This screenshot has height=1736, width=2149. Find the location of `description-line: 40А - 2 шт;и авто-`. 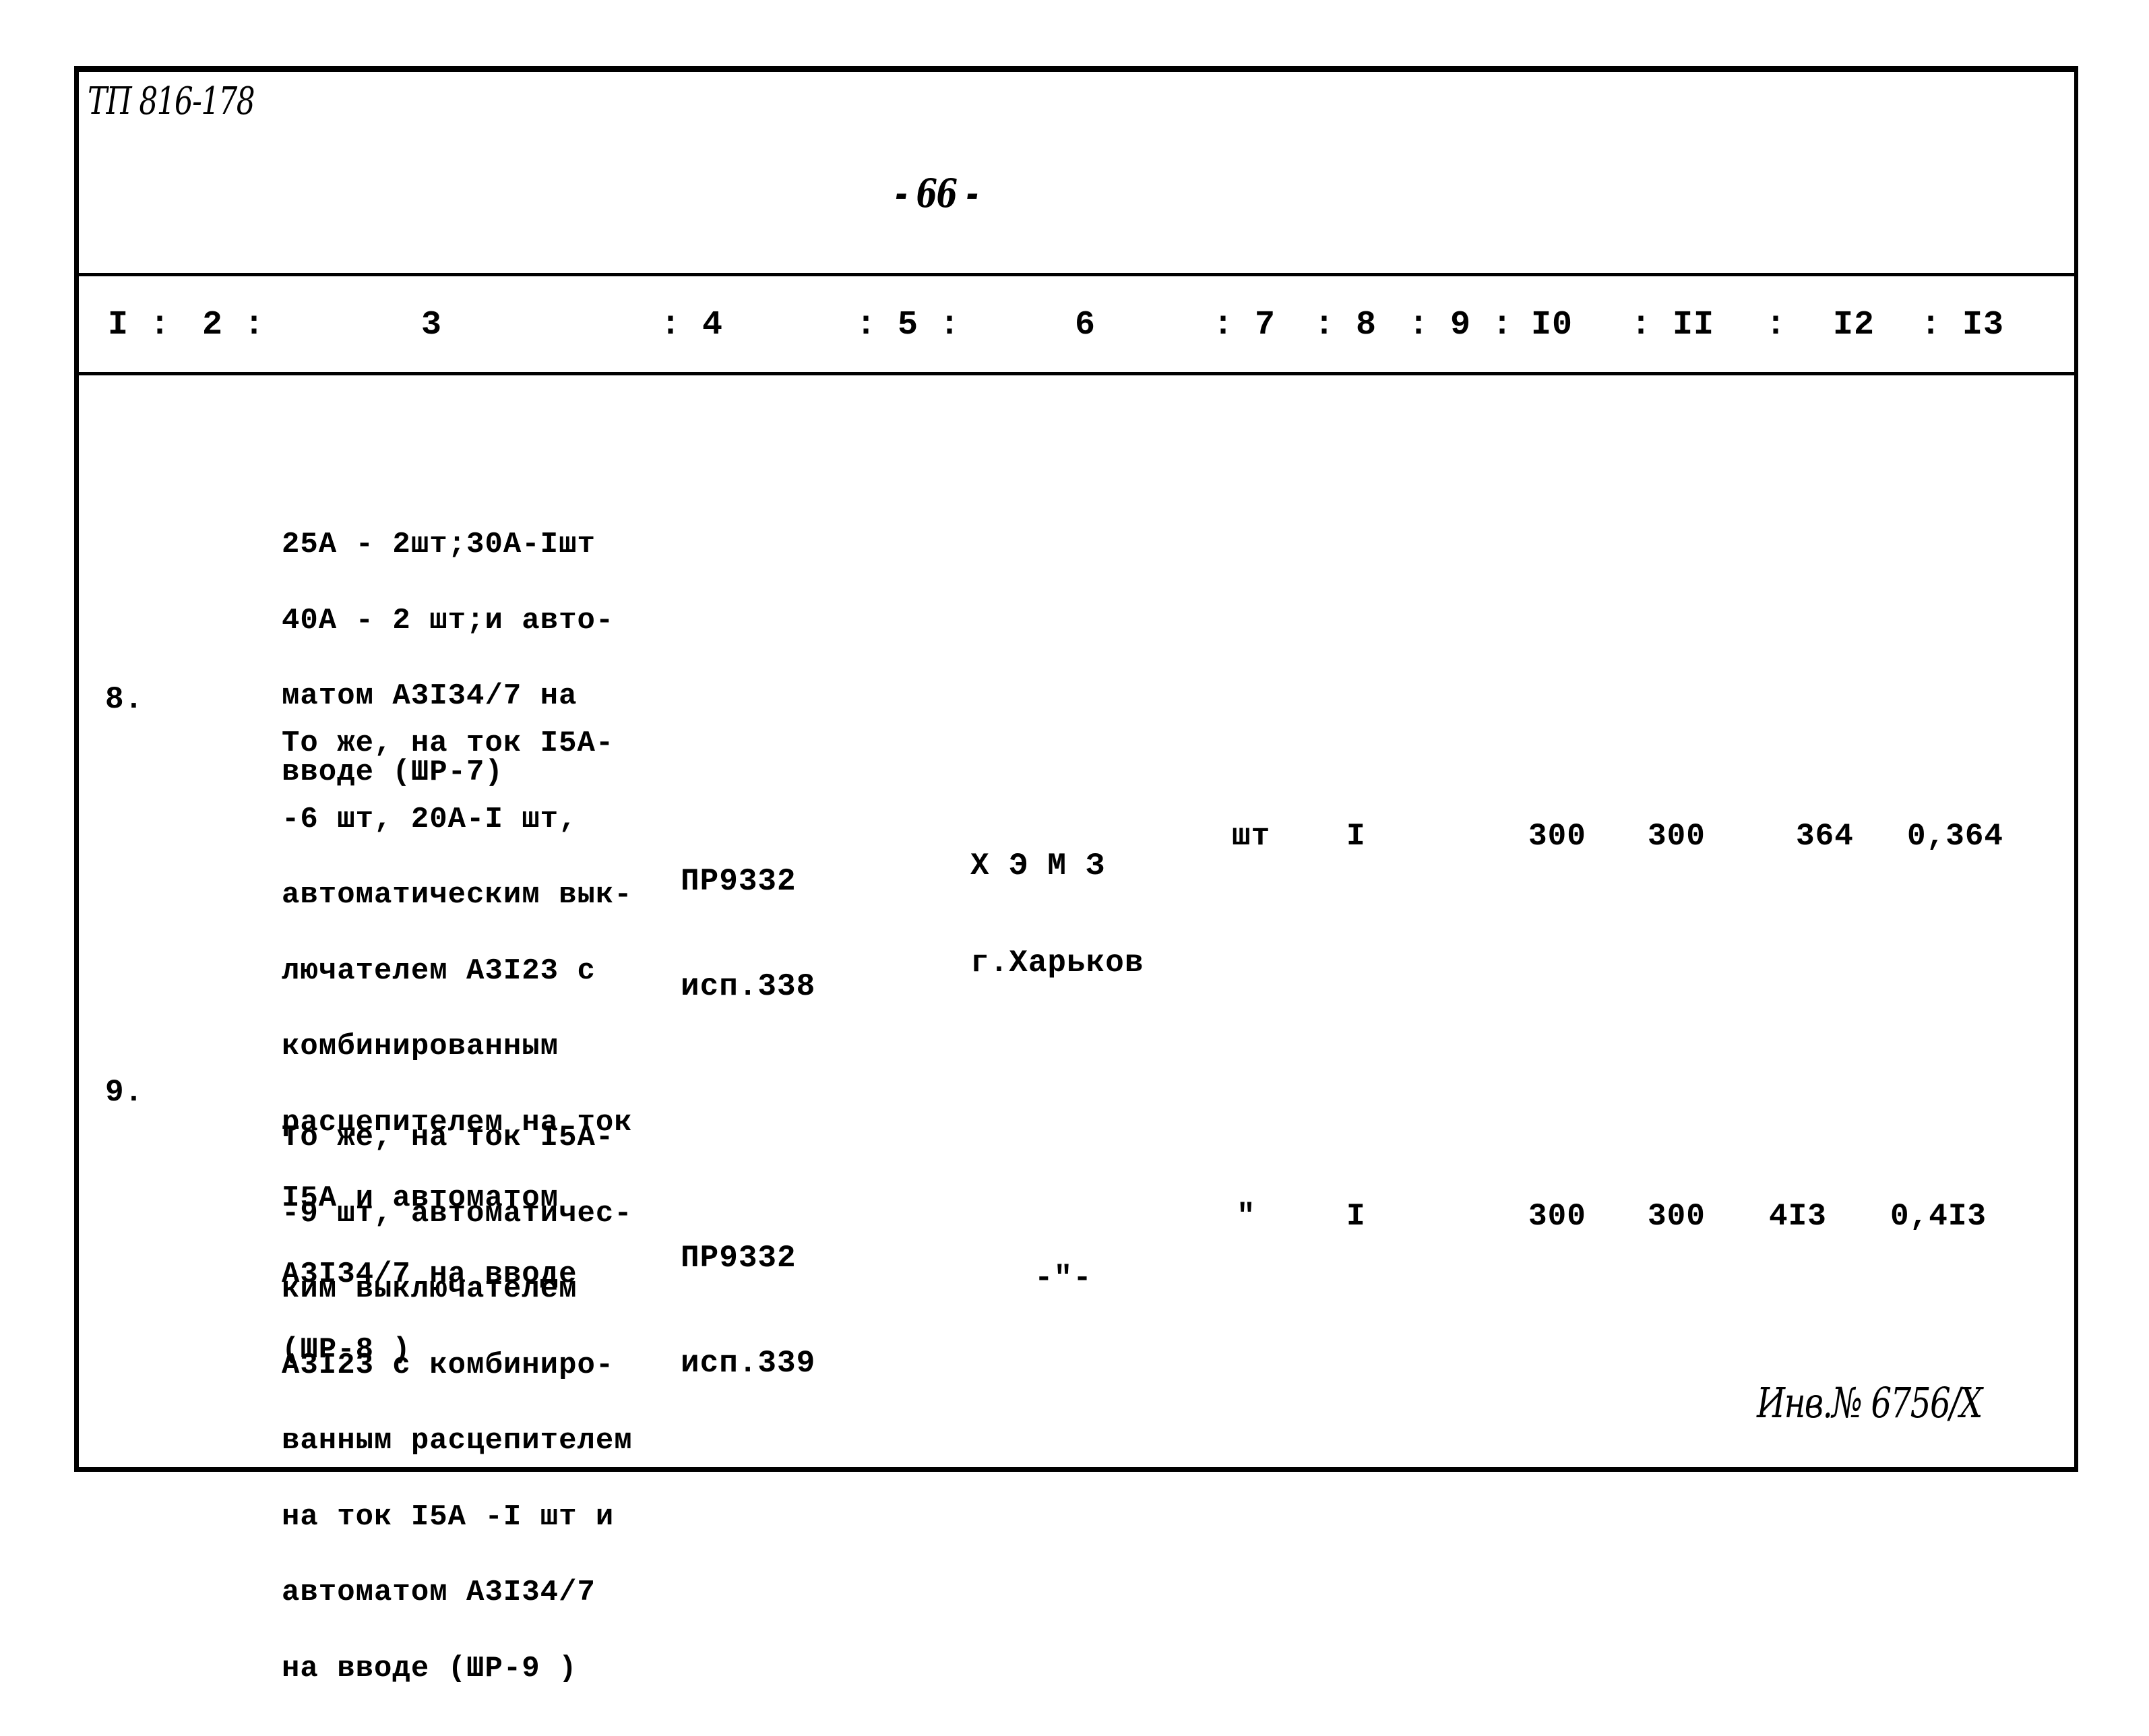

description-line: 40А - 2 шт;и авто- is located at coordinates (448, 620).